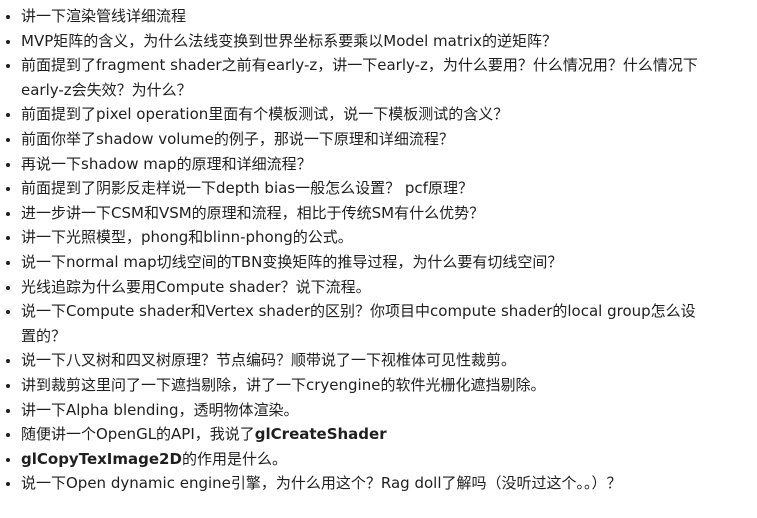  What do you see at coordinates (247, 188) in the screenshot?
I see `question-text: 前面提到了阴影反走样说一下depth bias一般怎么设置？ pcf原理？` at bounding box center [247, 188].